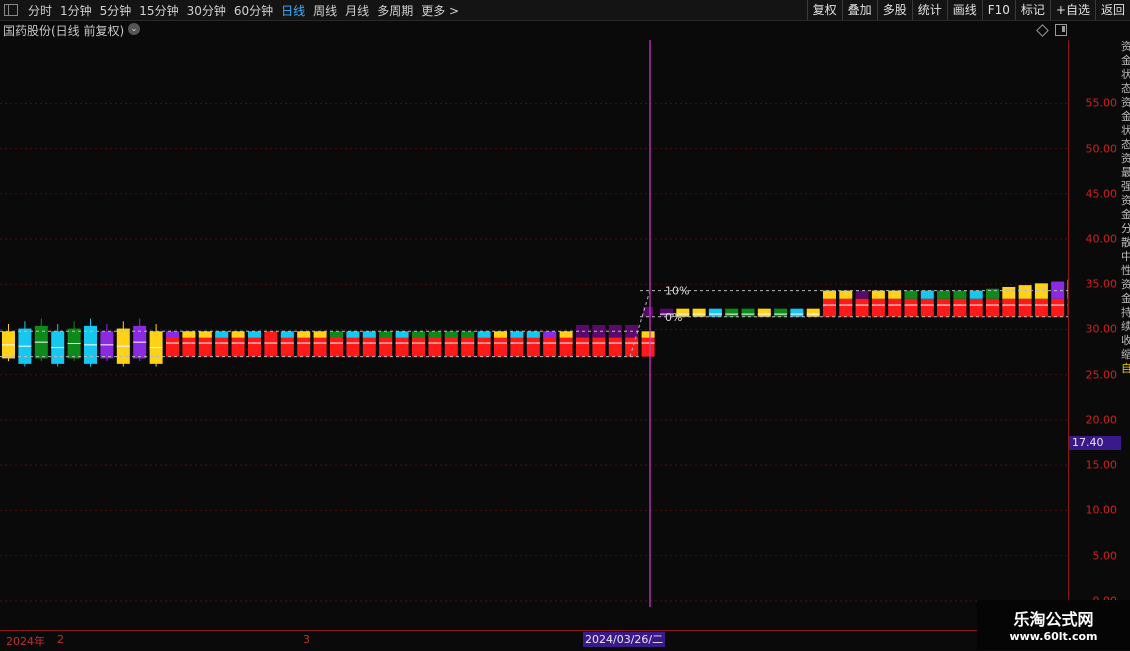 This screenshot has width=1130, height=651. What do you see at coordinates (1101, 149) in the screenshot?
I see `price-tick-label: 50.00` at bounding box center [1101, 149].